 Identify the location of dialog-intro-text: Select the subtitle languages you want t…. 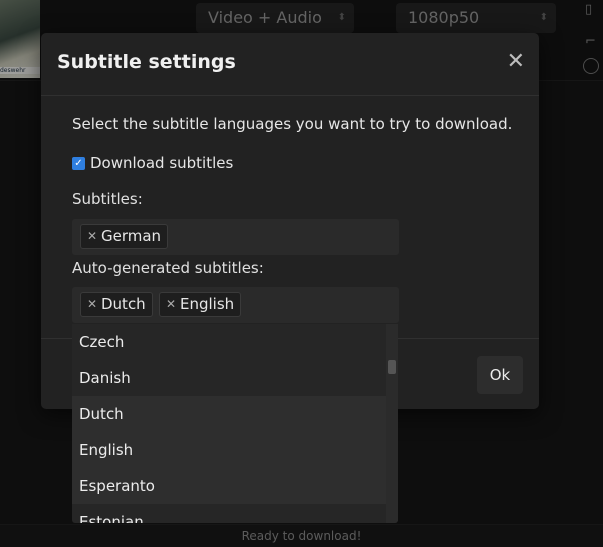
(292, 124).